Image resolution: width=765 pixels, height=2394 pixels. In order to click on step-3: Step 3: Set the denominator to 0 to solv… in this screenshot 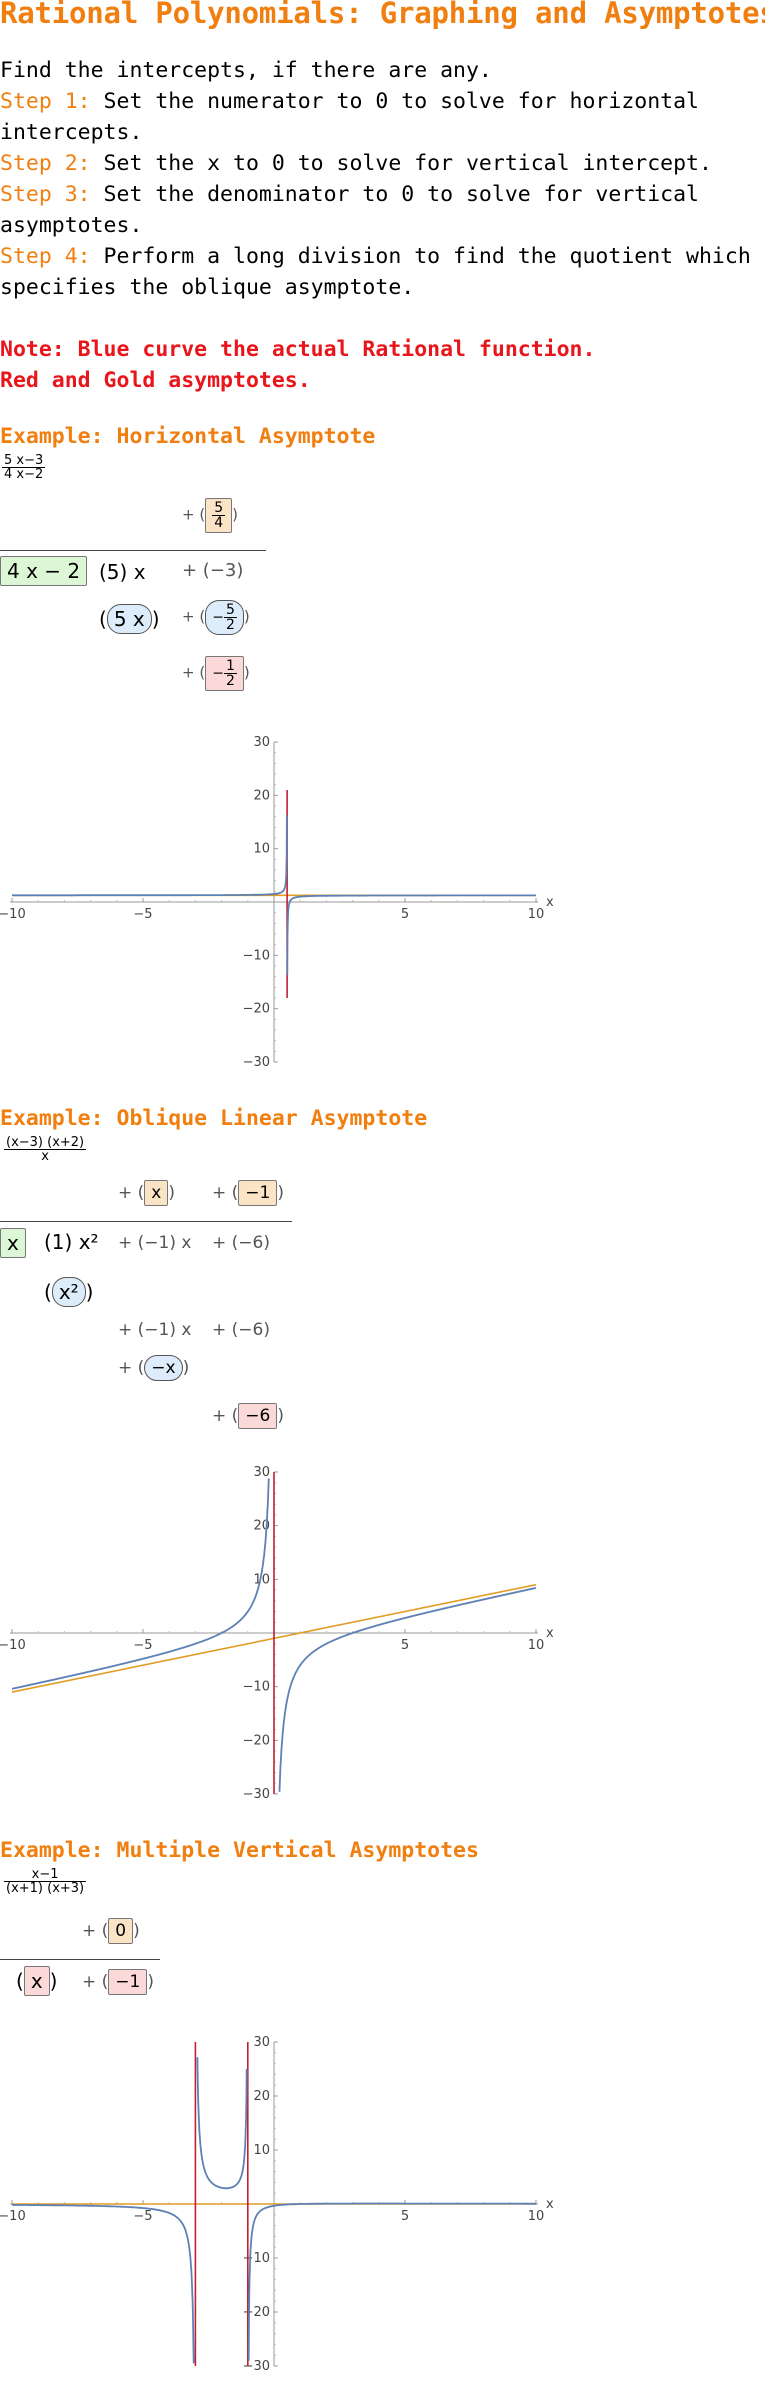, I will do `click(349, 195)`.